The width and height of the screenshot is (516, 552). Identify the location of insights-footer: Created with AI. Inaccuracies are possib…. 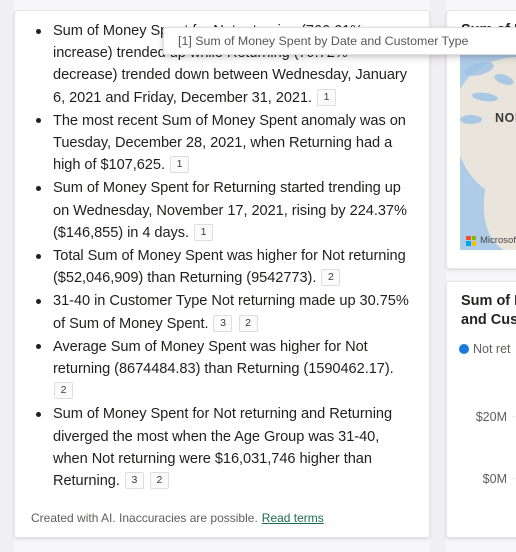
(222, 518).